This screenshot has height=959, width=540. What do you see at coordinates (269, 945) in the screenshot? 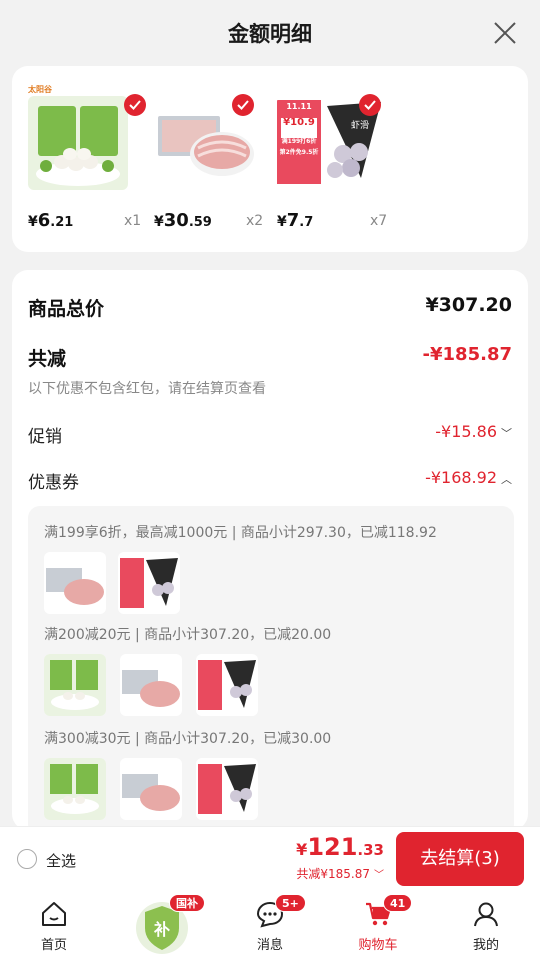
I see `tab-messages-label: 消息` at bounding box center [269, 945].